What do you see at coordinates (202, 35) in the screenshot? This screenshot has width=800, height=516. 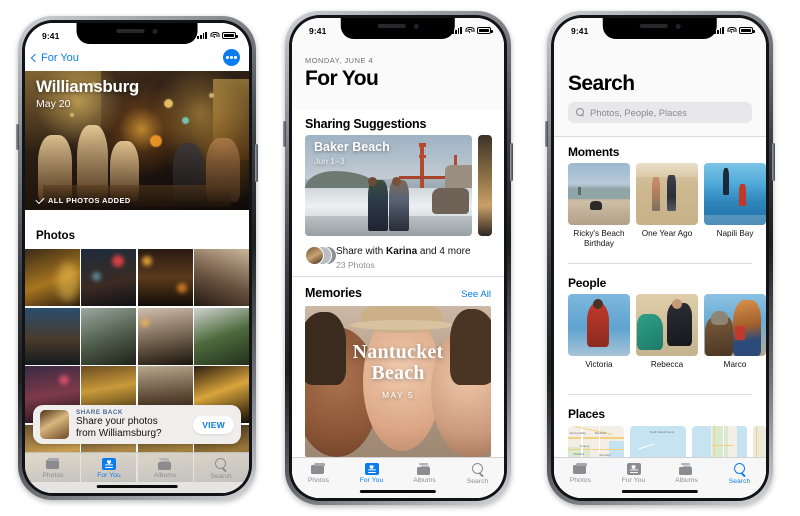 I see `cellular-bars-icon` at bounding box center [202, 35].